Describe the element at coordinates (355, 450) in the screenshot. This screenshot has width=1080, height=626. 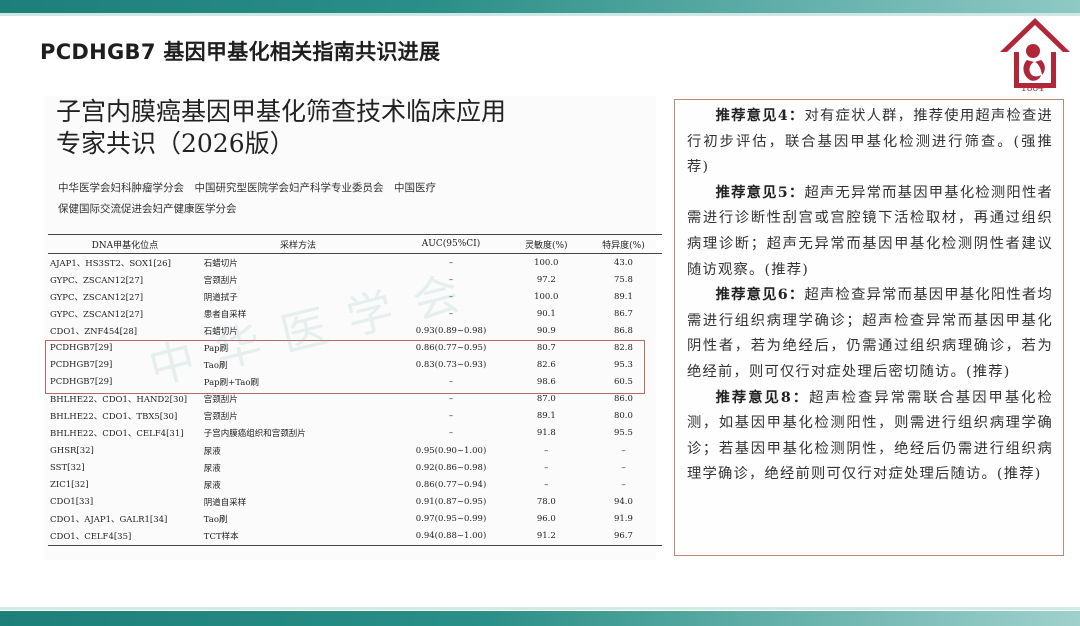
I see `table-row: GHSR[32] 尿液 0.95(0.90~1.00) – –` at that location.